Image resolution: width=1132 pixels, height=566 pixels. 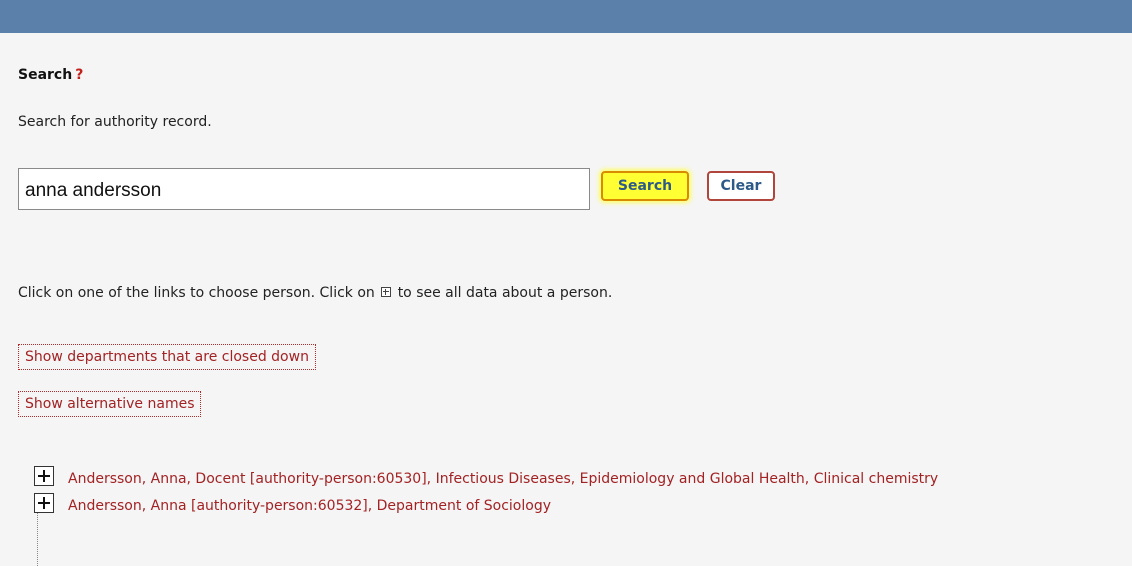 I want to click on show-alternative-names-link: Show alternative names, so click(x=110, y=404).